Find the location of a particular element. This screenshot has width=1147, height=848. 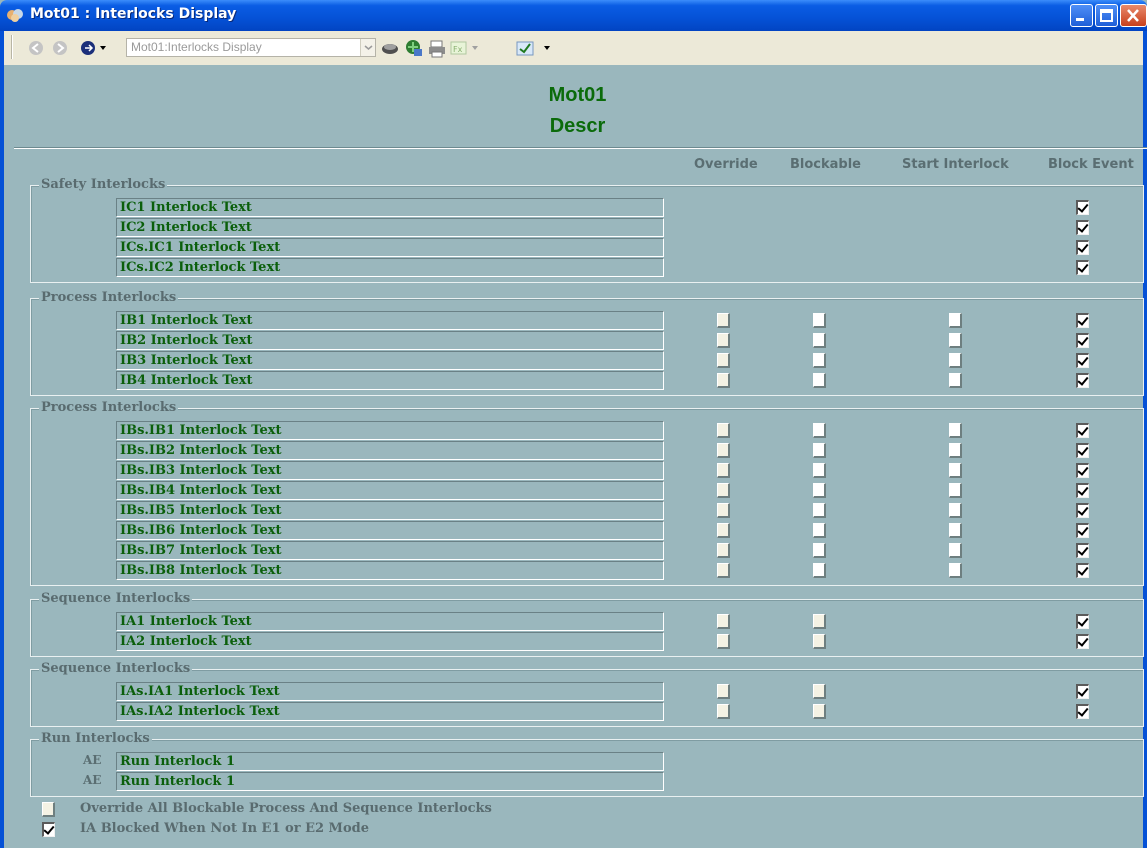

chevron-down-icon is located at coordinates (368, 47).